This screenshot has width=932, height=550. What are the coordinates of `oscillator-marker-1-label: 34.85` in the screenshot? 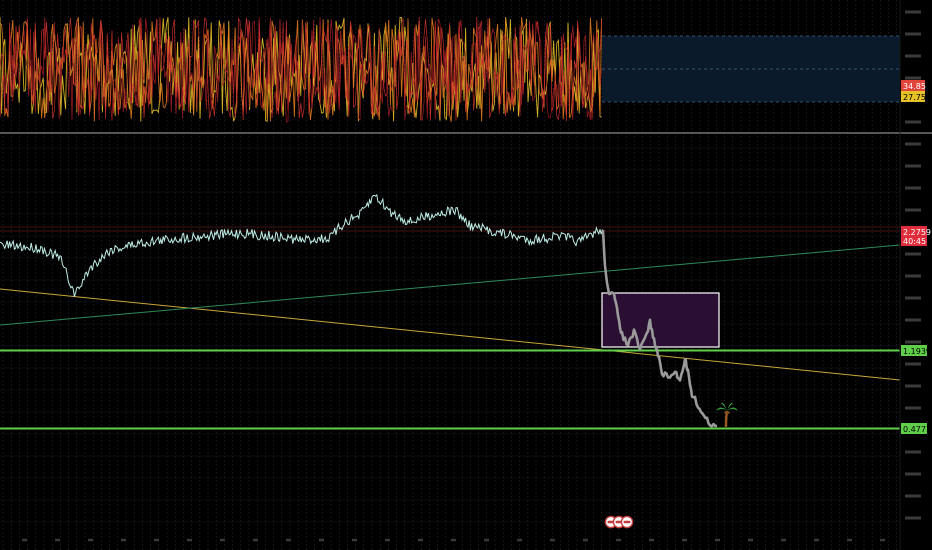 It's located at (914, 86).